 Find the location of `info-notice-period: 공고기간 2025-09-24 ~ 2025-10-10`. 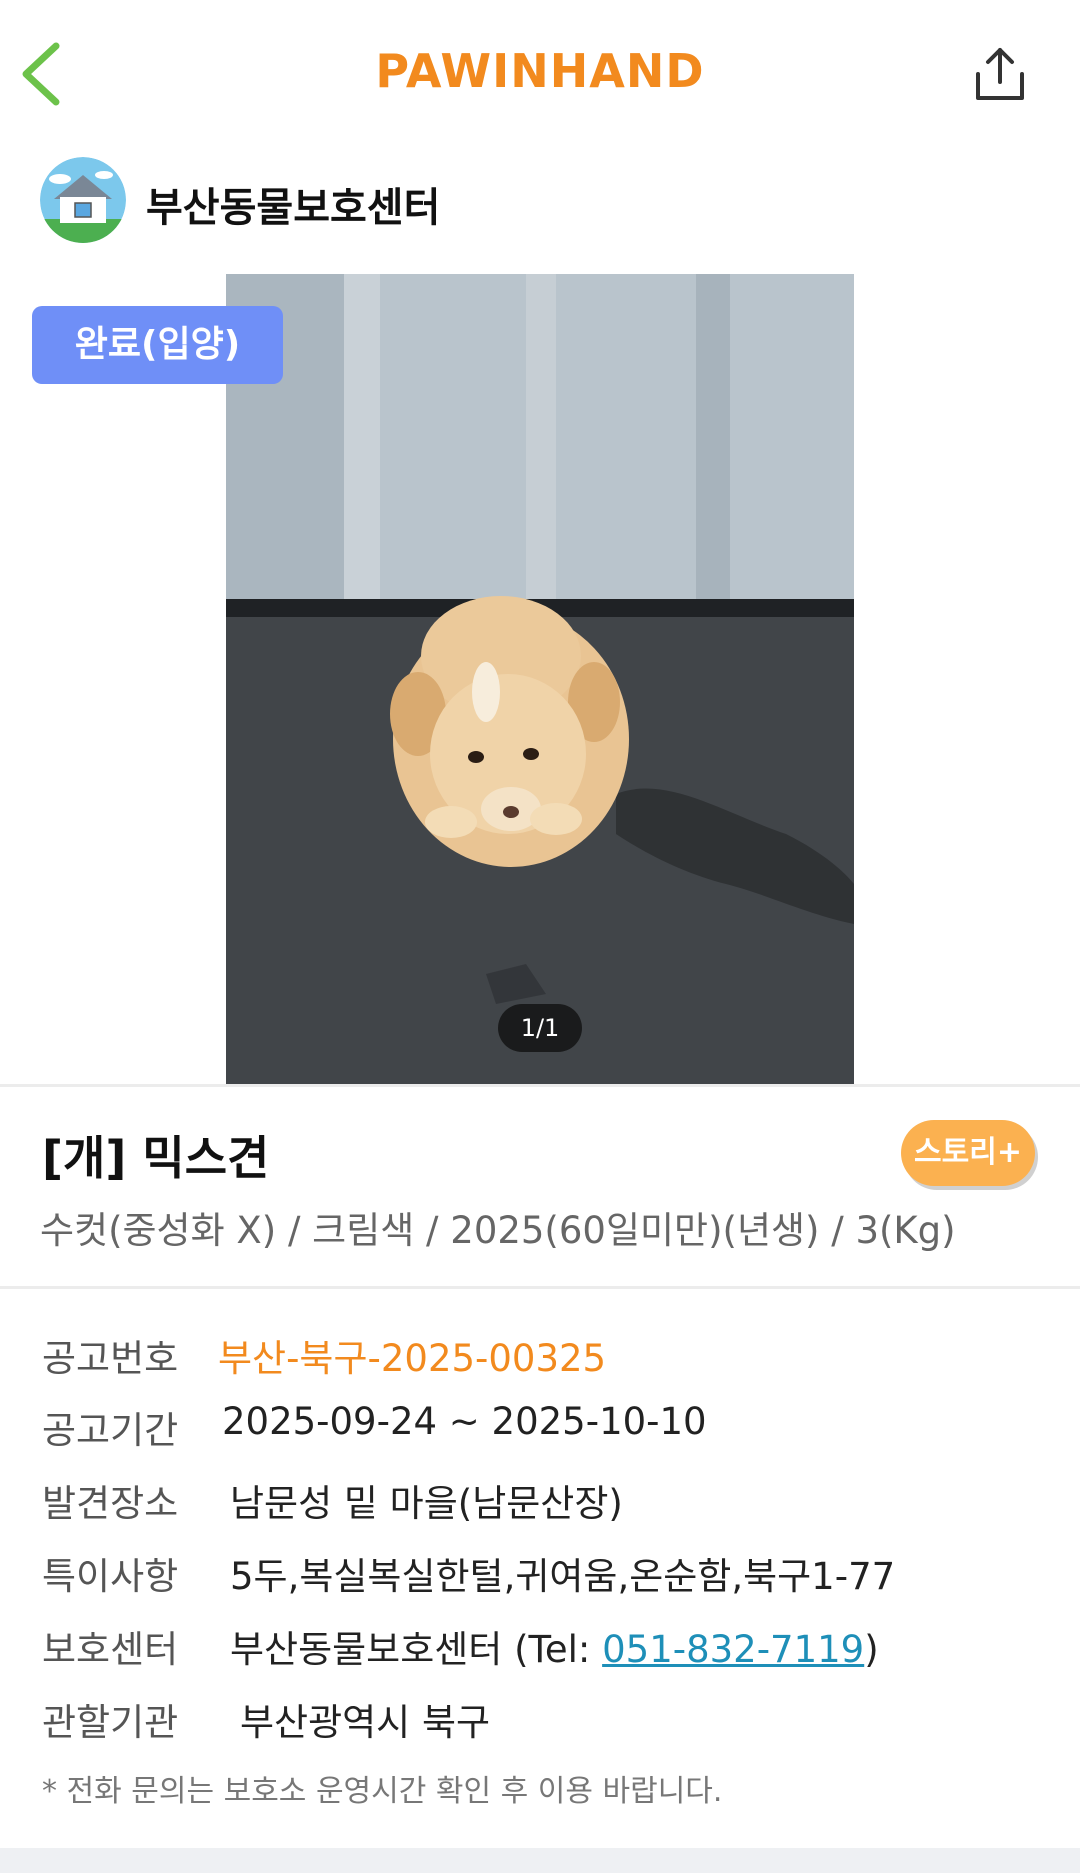

info-notice-period: 공고기간 2025-09-24 ~ 2025-10-10 is located at coordinates (374, 1427).